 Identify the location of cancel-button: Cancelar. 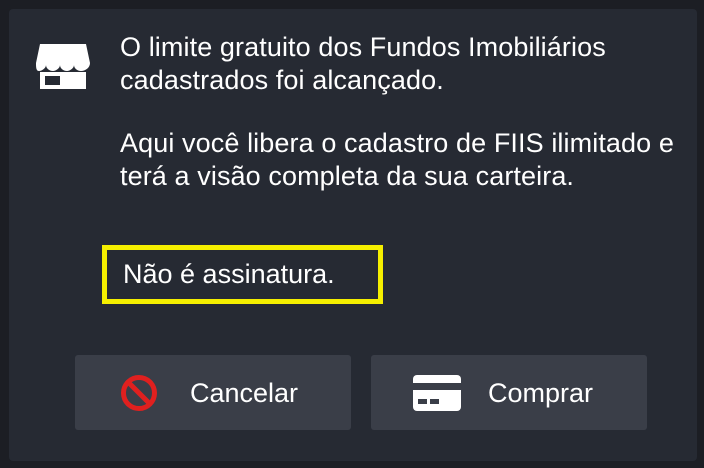
(213, 392).